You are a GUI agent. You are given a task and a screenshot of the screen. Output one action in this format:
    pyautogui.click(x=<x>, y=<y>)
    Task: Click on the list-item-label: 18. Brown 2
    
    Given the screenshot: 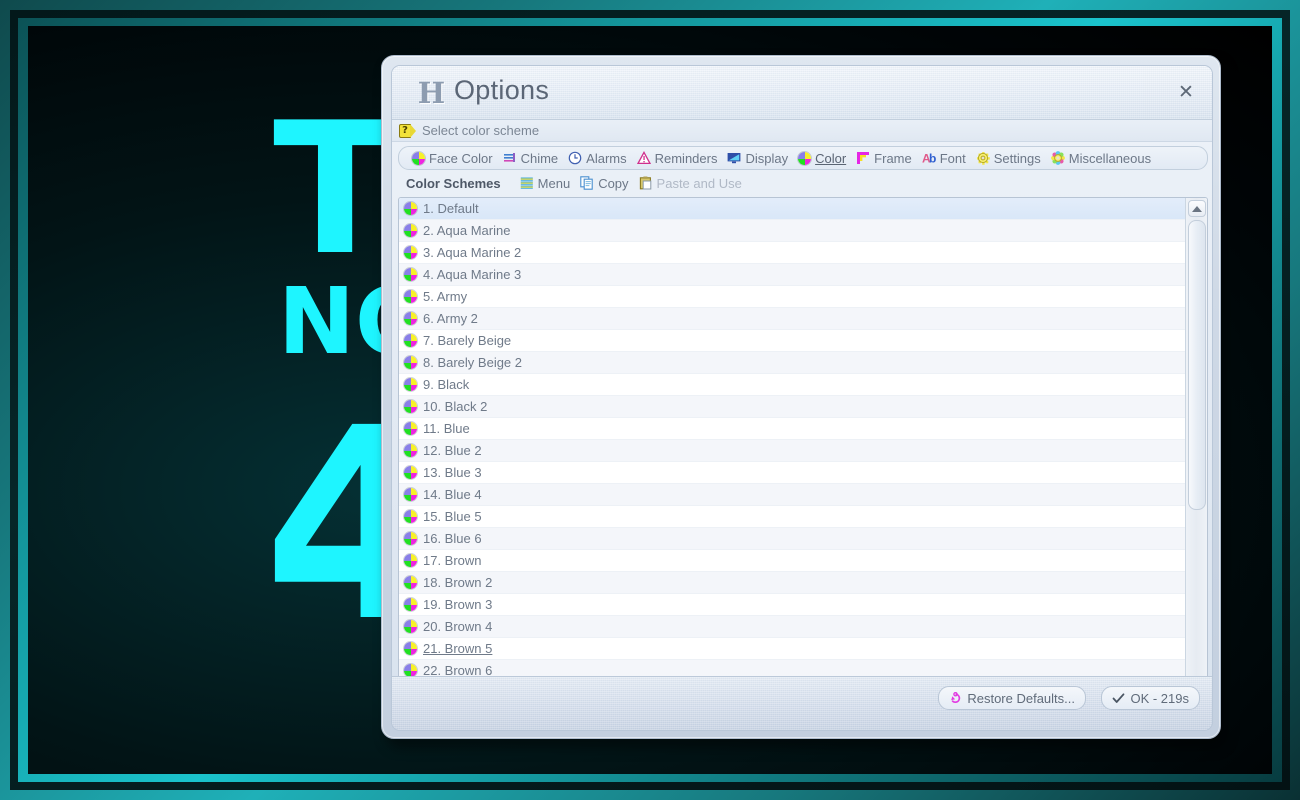 What is the action you would take?
    pyautogui.click(x=458, y=582)
    